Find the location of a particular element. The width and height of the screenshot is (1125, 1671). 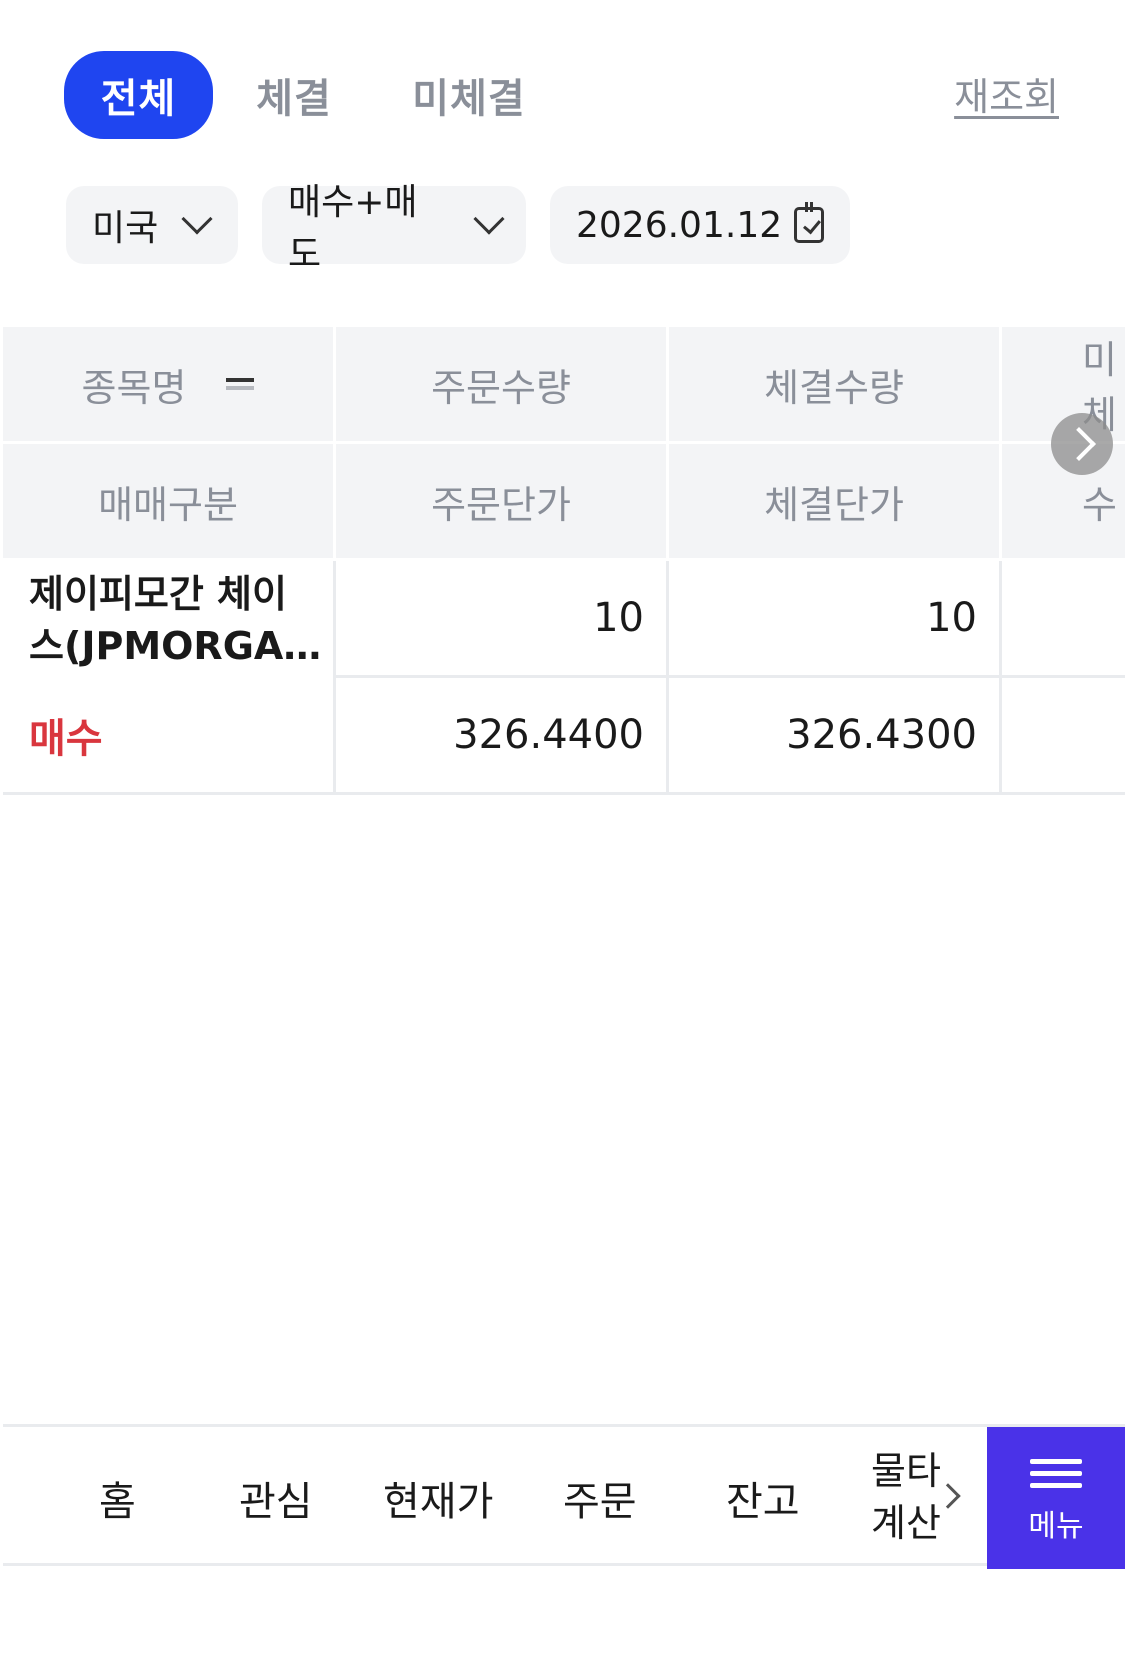

trade-type-cell: 매수 is located at coordinates (169, 736).